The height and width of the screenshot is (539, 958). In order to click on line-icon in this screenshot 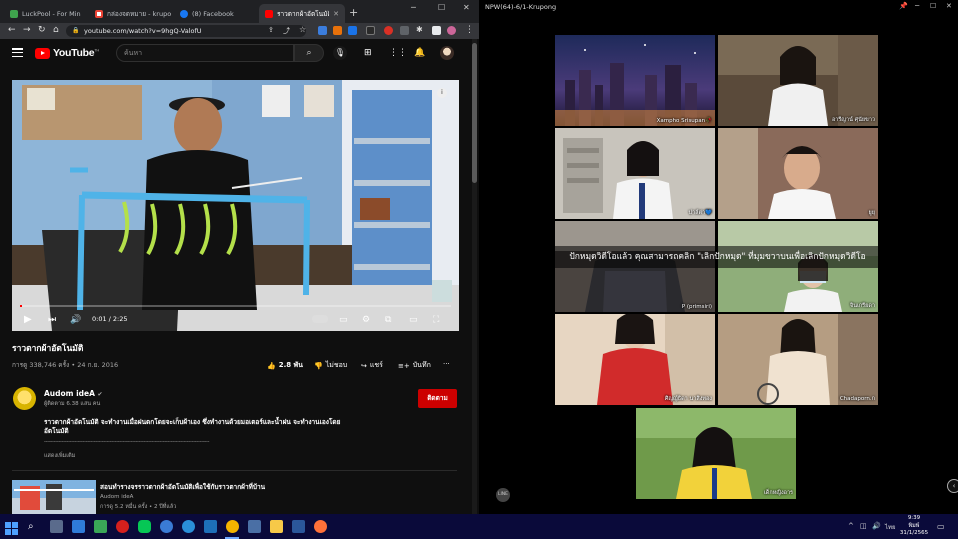, I will do `click(144, 526)`.